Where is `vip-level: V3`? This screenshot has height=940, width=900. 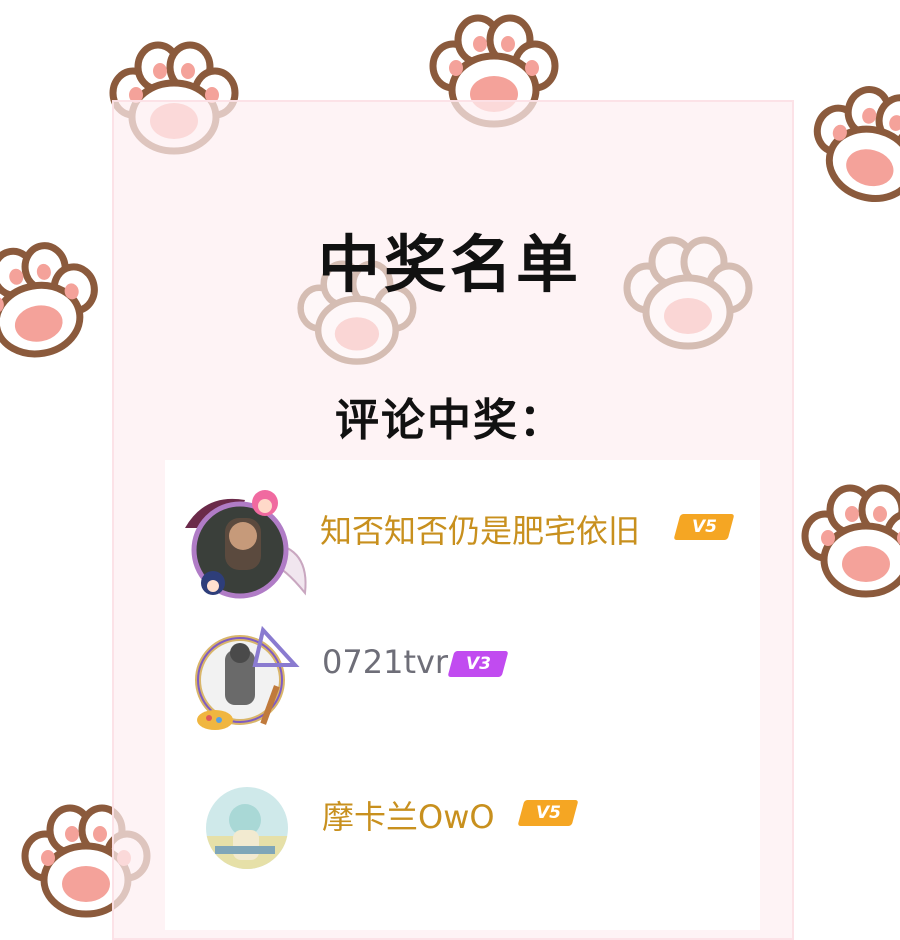 vip-level: V3 is located at coordinates (478, 664).